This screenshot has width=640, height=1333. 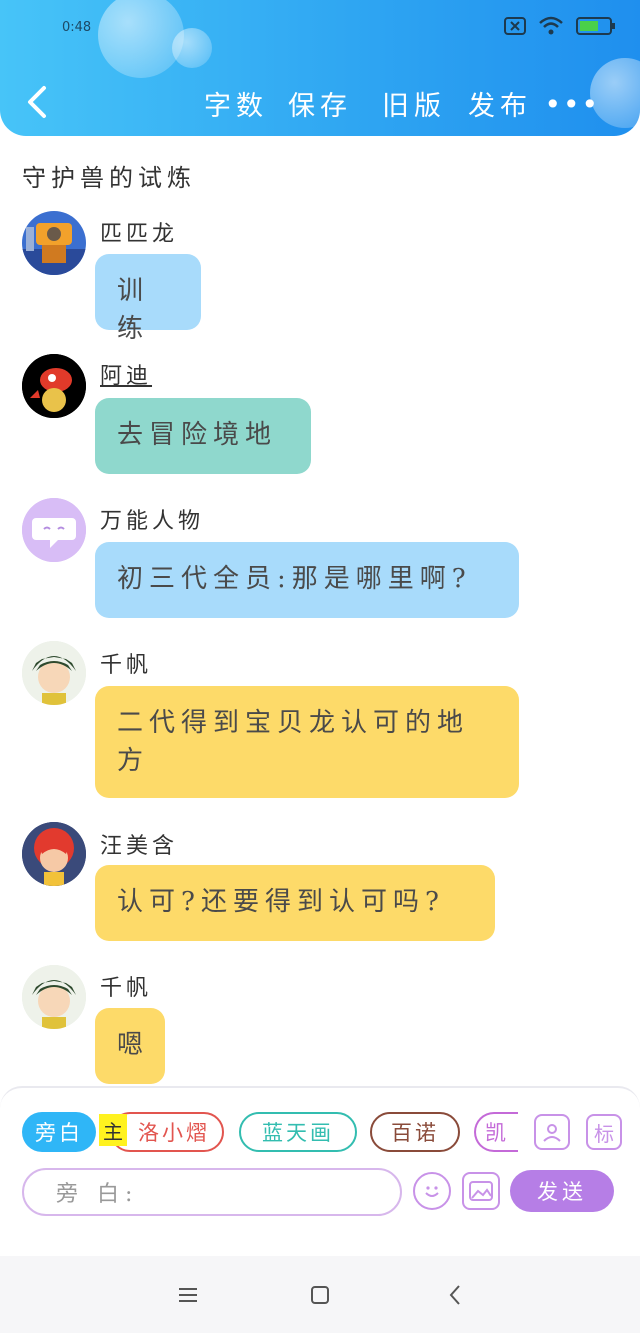 I want to click on system-nav-bar, so click(x=320, y=1294).